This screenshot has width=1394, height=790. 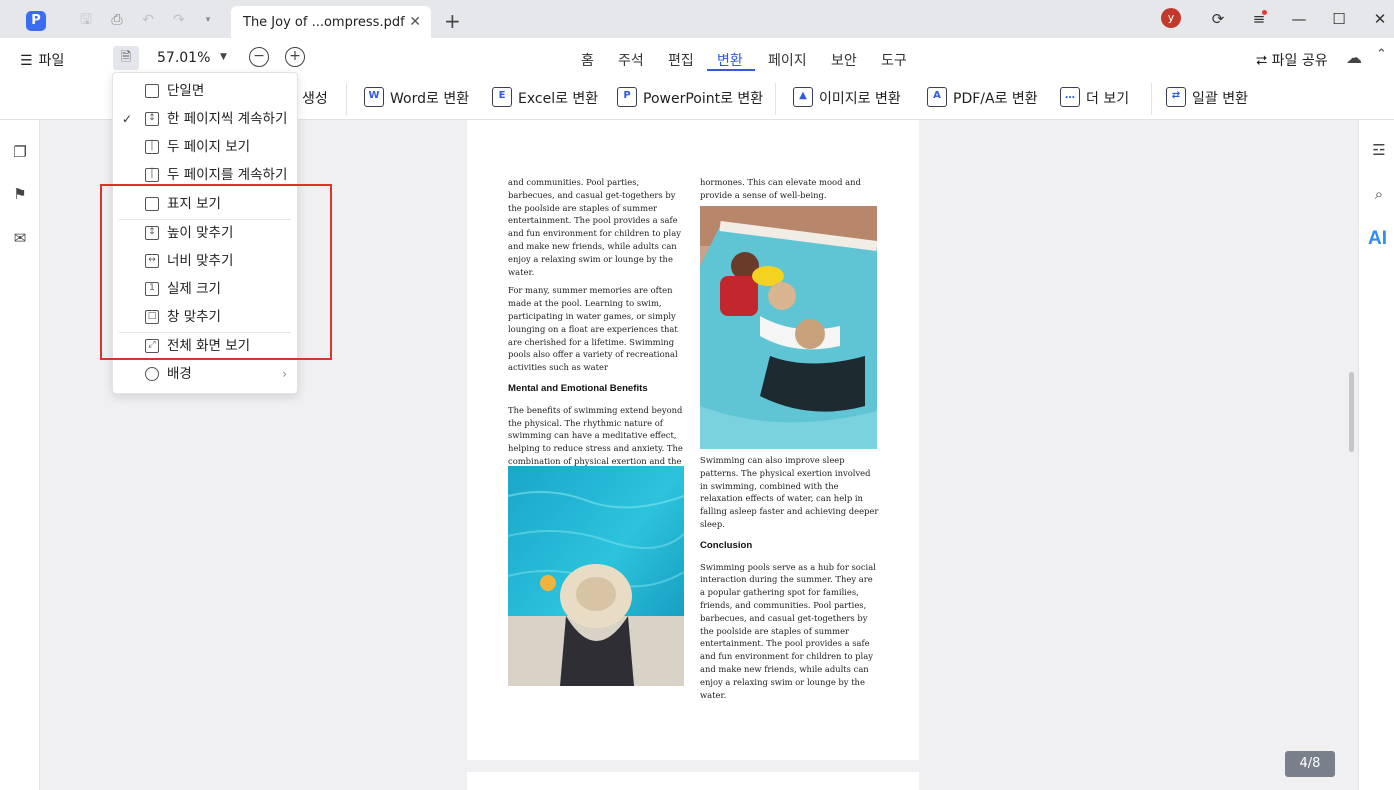 What do you see at coordinates (51, 61) in the screenshot?
I see `file-menu-label: 파일` at bounding box center [51, 61].